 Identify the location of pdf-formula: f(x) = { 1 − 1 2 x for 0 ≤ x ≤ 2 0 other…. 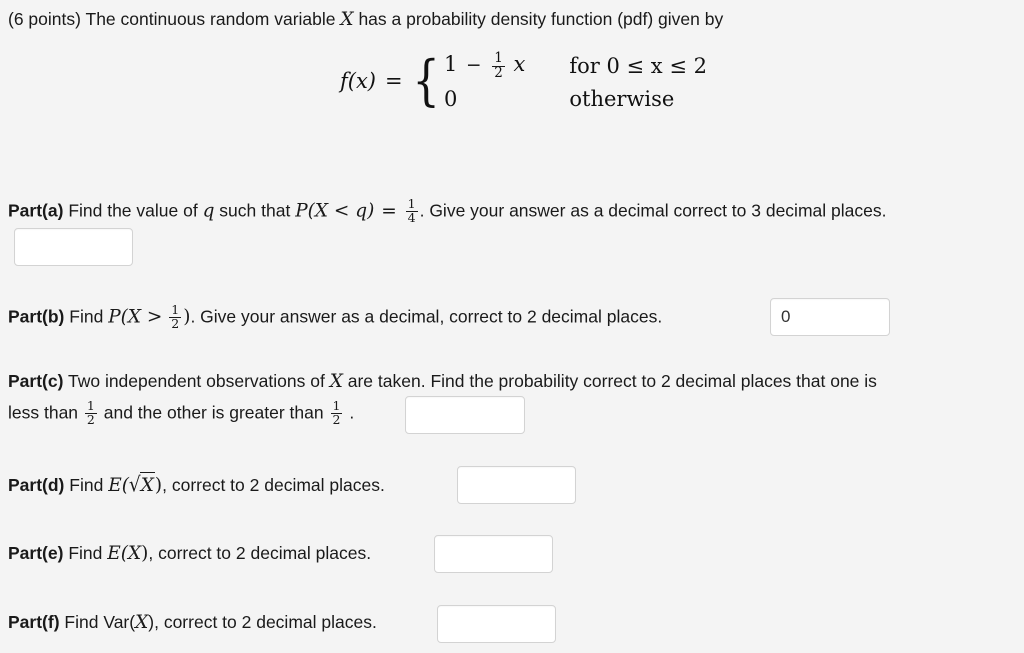
(523, 81).